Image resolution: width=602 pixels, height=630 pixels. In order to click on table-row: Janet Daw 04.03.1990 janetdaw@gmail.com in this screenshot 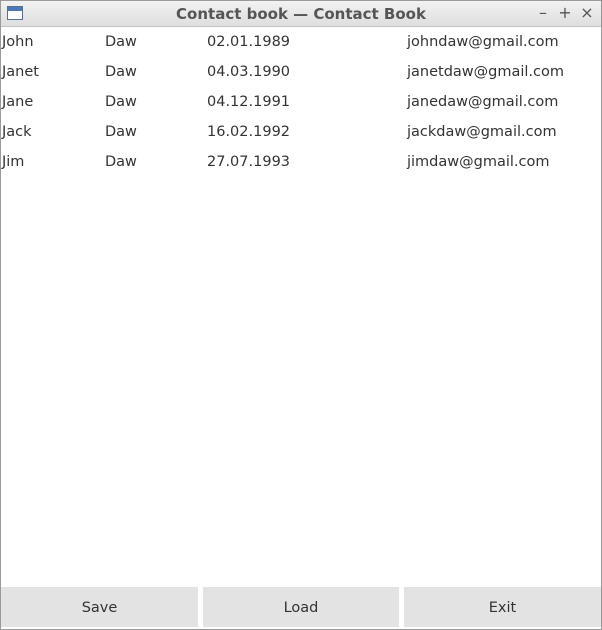, I will do `click(301, 72)`.